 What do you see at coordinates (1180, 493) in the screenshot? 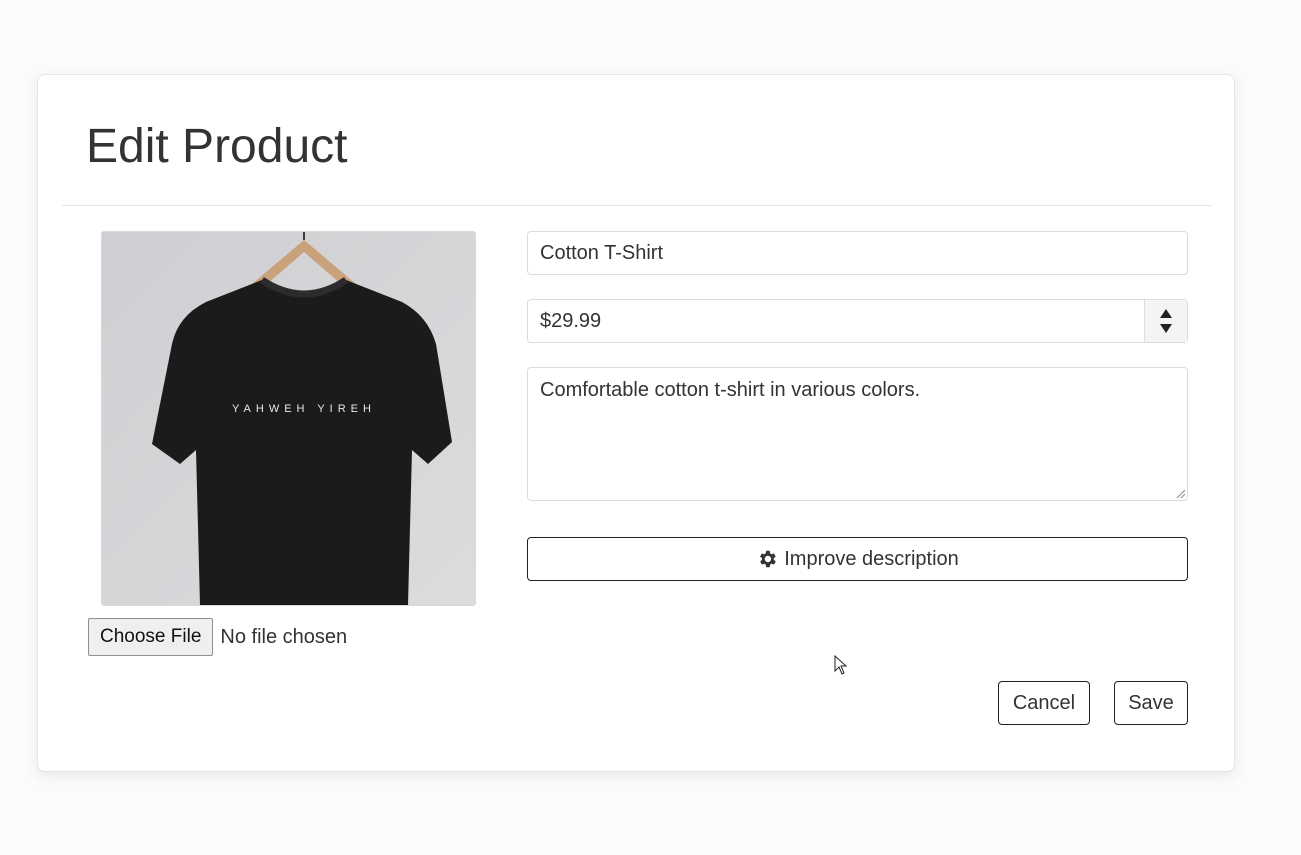
I see `resize-handle-icon` at bounding box center [1180, 493].